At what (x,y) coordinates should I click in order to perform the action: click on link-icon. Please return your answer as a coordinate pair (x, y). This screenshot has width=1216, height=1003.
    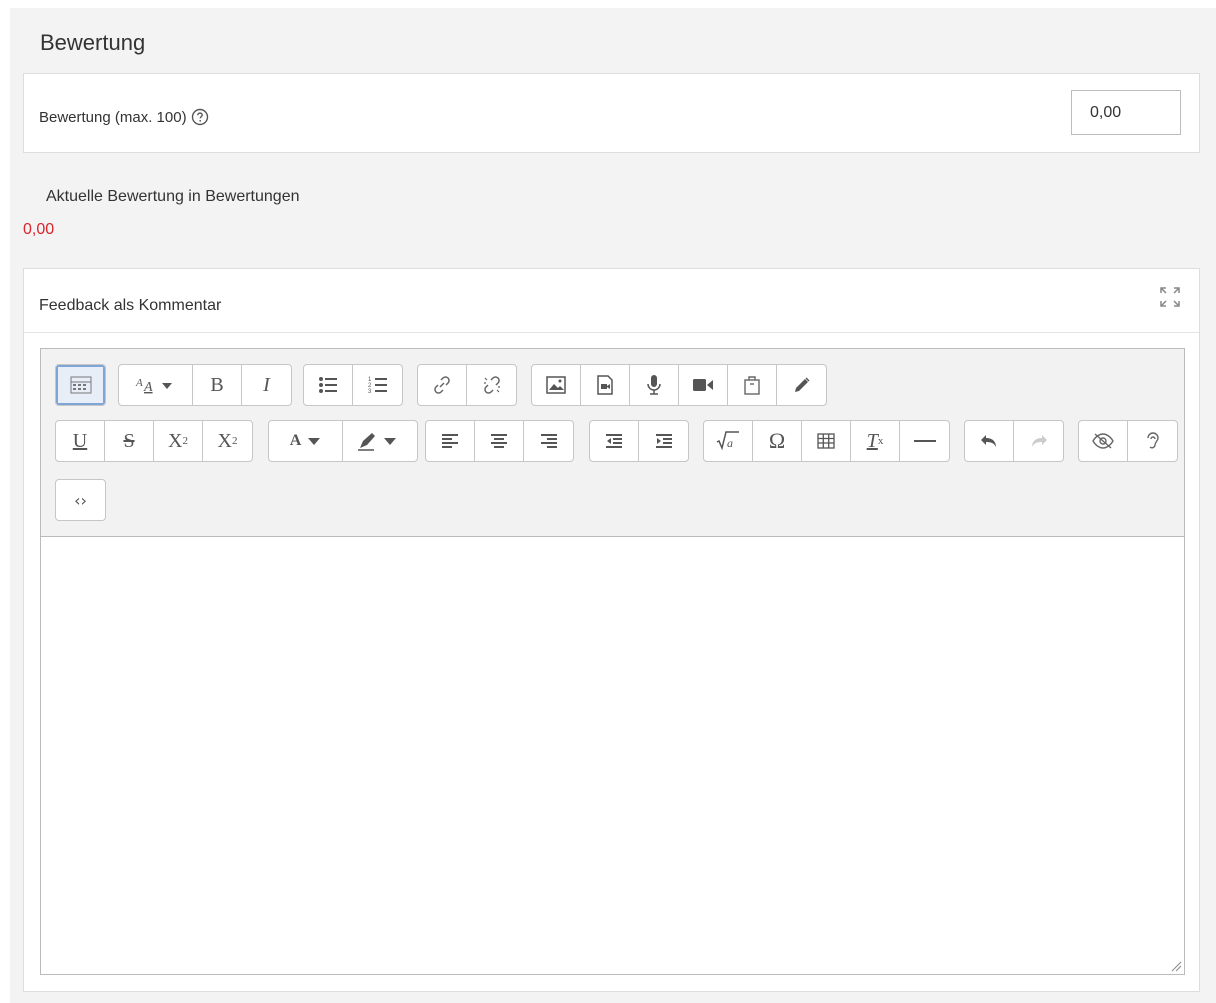
    Looking at the image, I should click on (442, 385).